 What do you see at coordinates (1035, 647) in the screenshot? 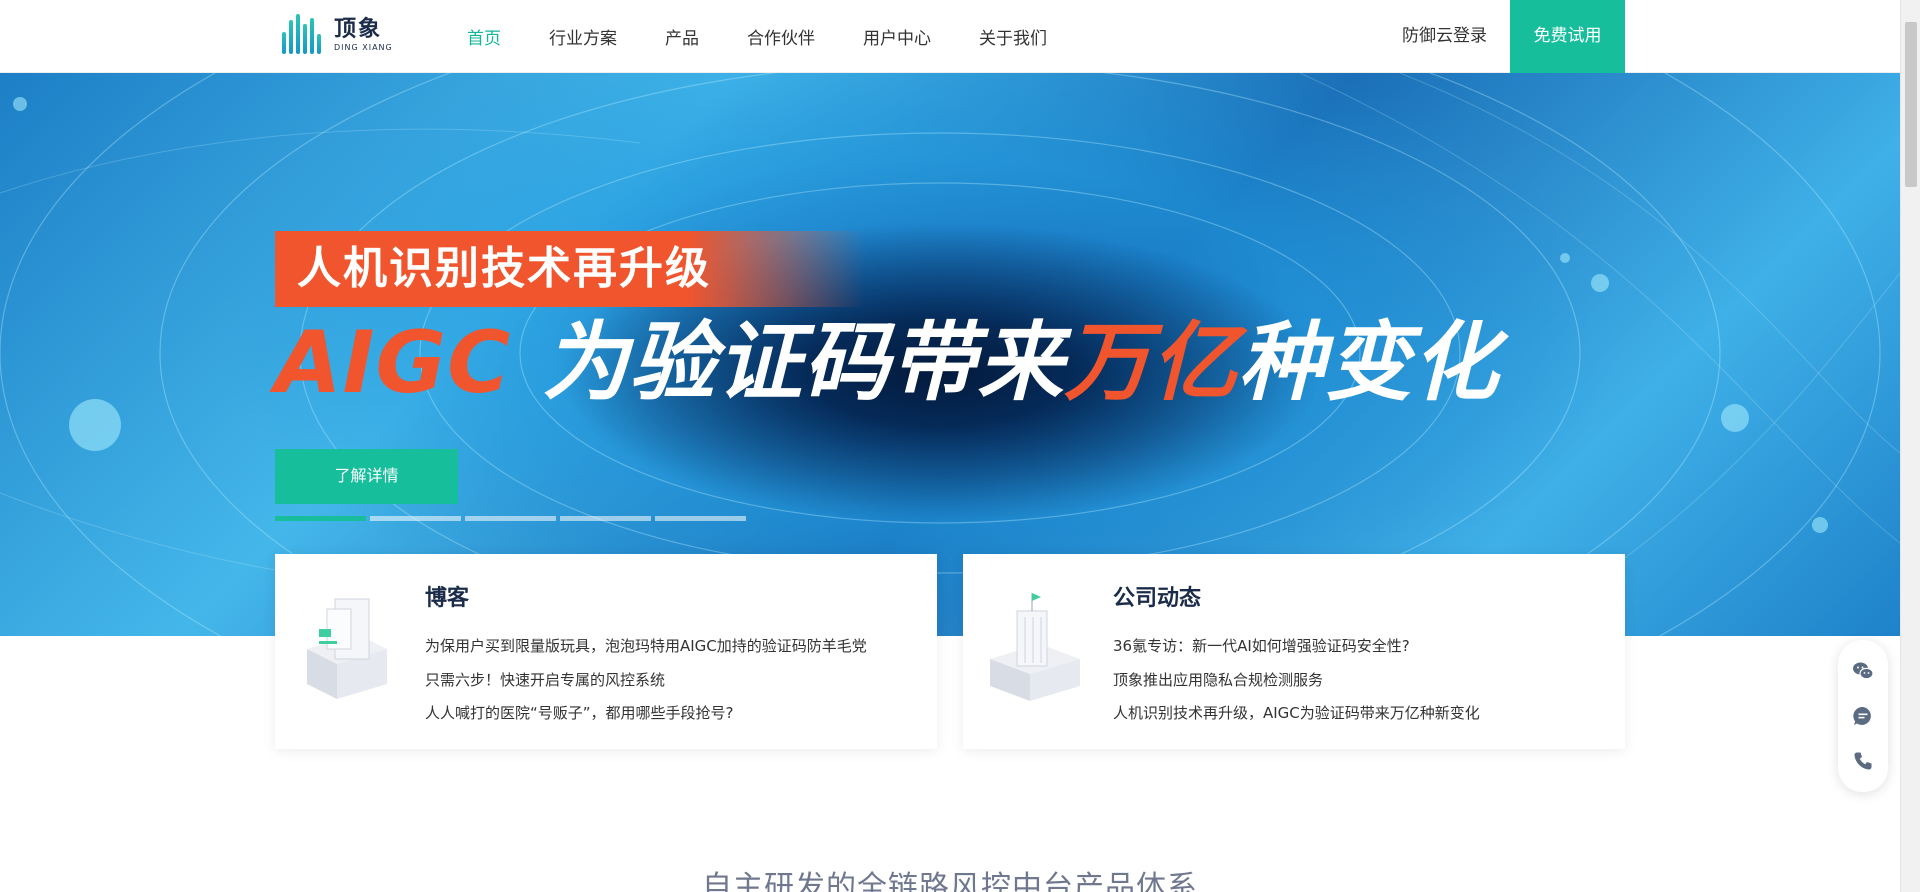
I see `news-illustration-icon` at bounding box center [1035, 647].